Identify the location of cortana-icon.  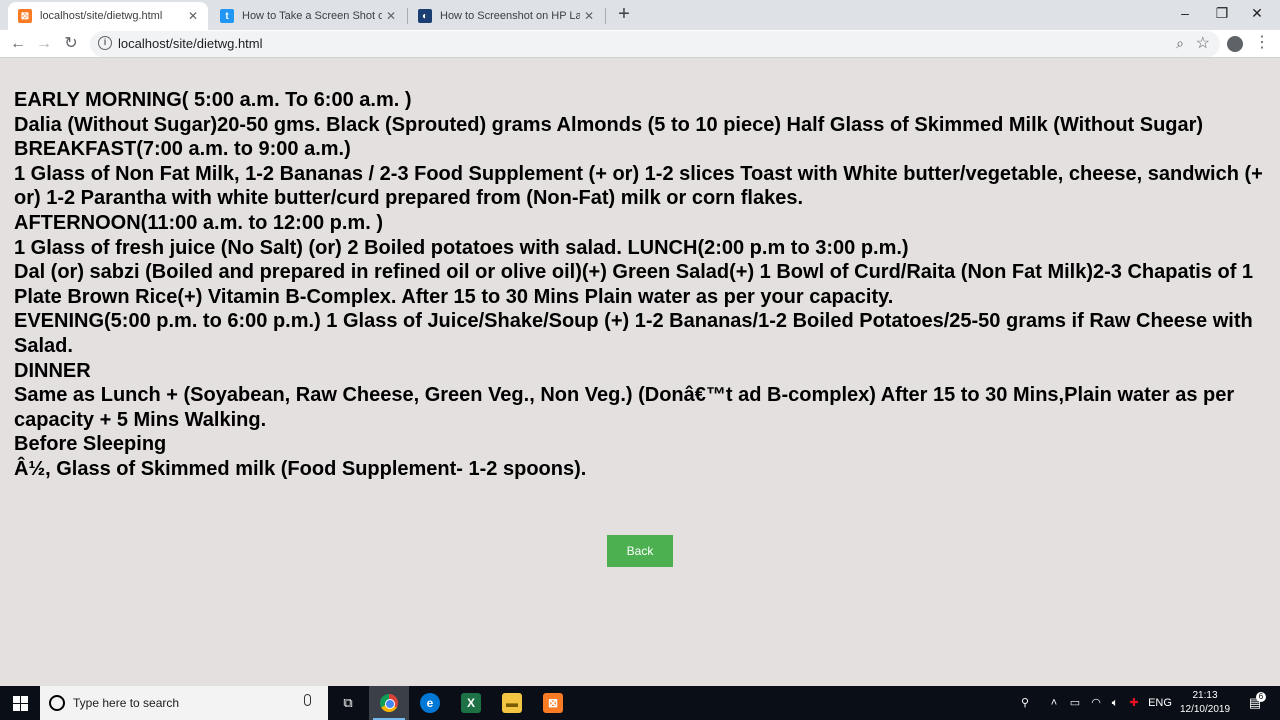
(57, 703).